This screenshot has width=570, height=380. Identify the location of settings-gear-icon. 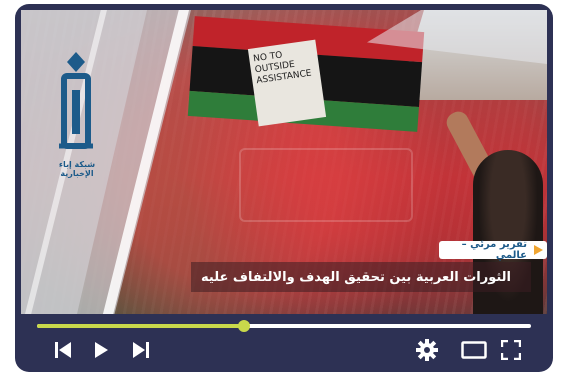
(427, 350).